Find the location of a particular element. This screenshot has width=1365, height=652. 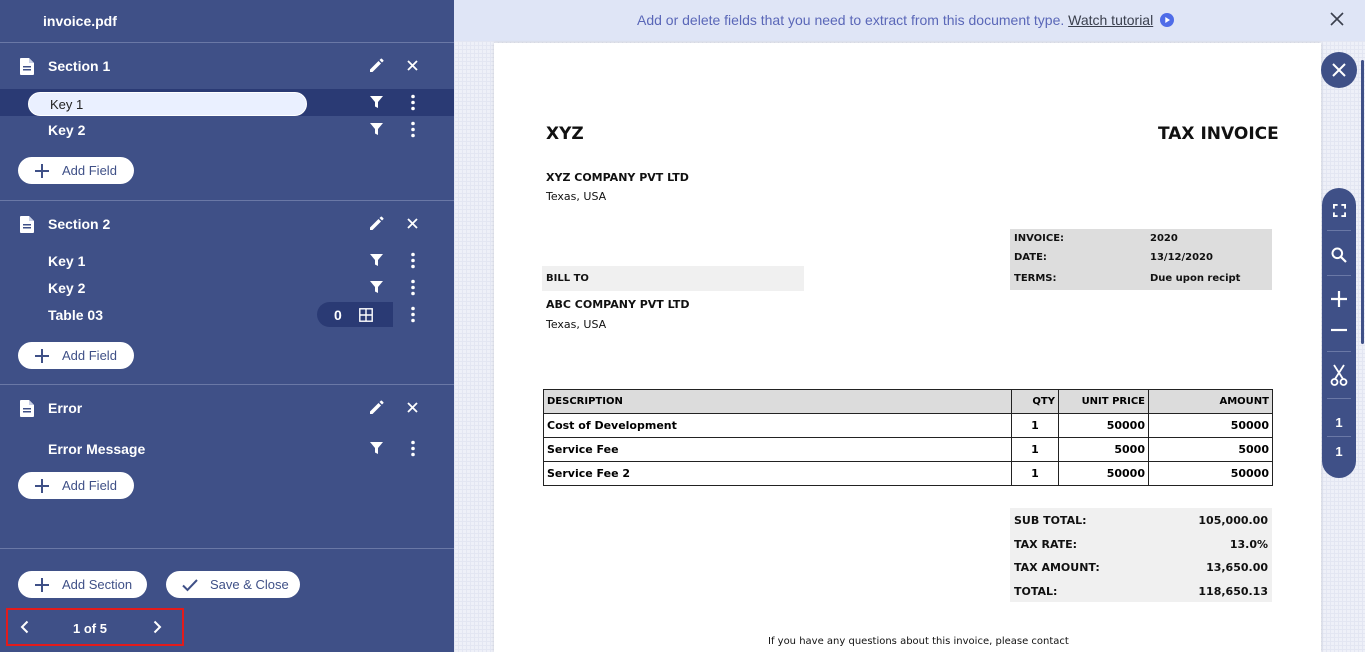

save-close-button: Save & Close is located at coordinates (233, 584).